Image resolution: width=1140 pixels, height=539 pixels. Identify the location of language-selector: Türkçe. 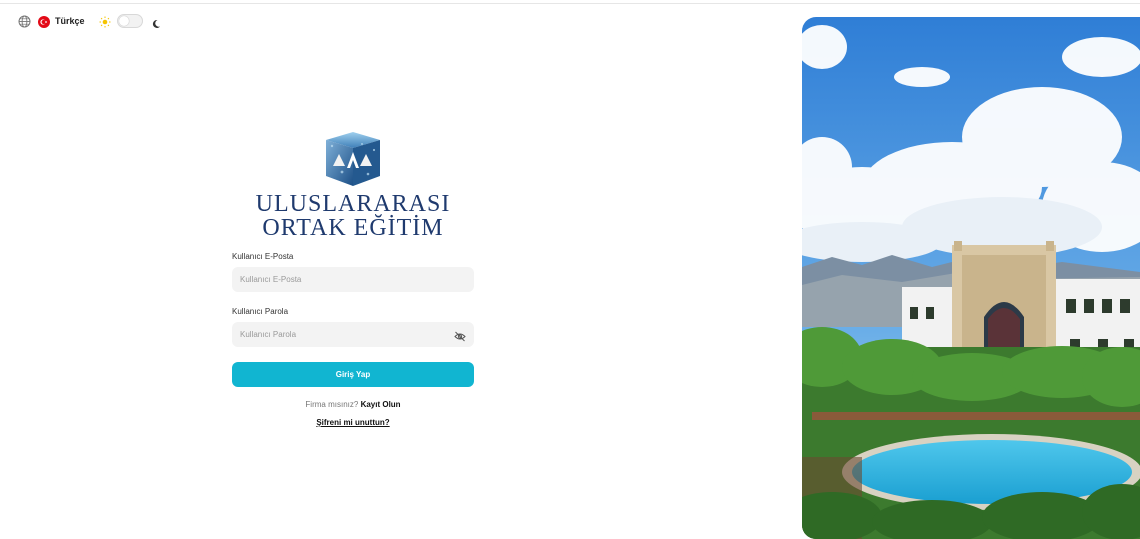
(70, 21).